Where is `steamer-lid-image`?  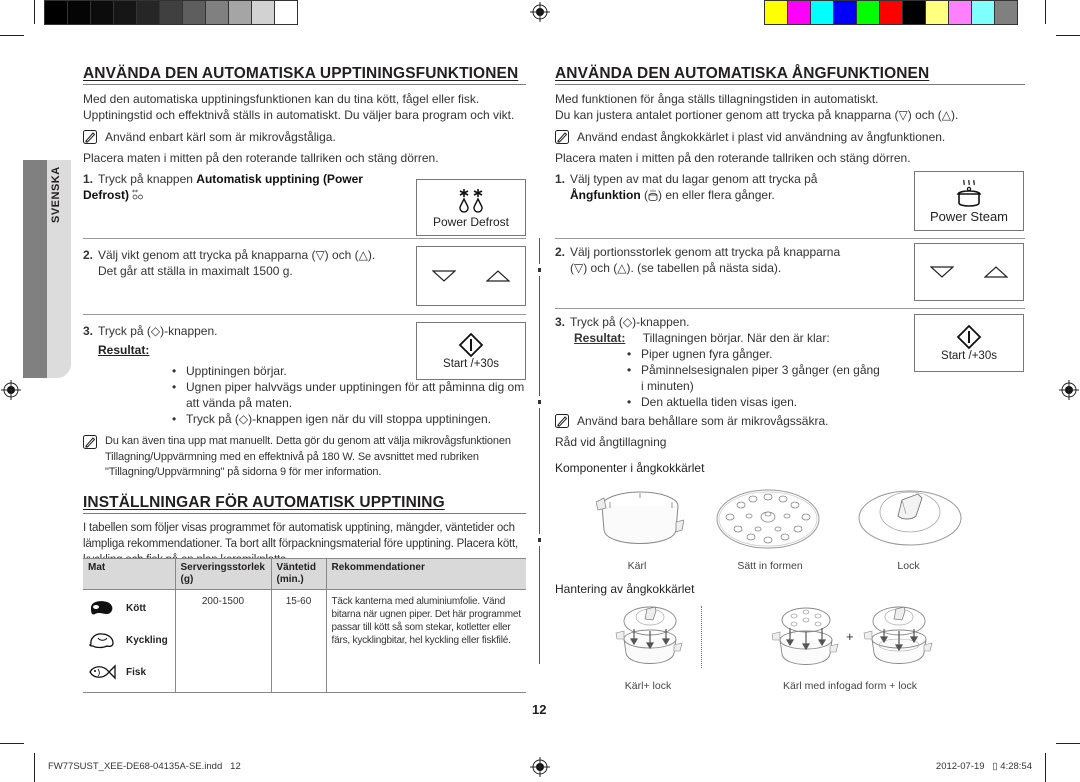
steamer-lid-image is located at coordinates (910, 518).